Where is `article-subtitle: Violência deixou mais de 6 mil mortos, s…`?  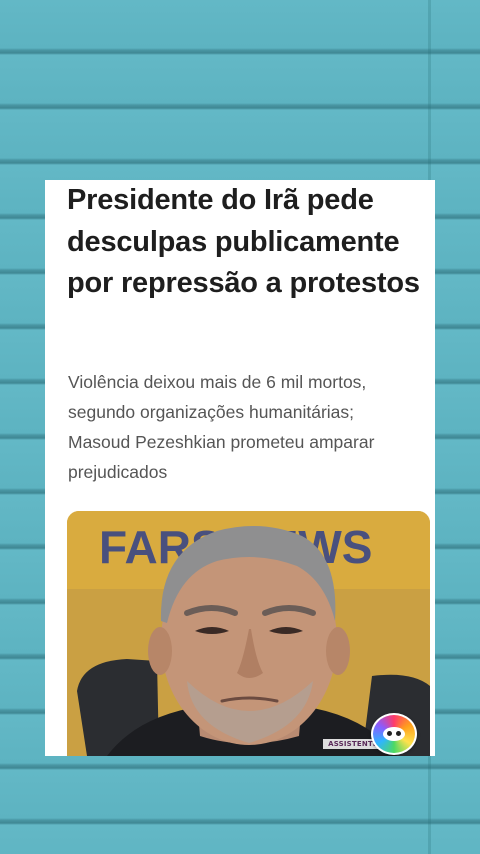 article-subtitle: Violência deixou mais de 6 mil mortos, s… is located at coordinates (221, 427).